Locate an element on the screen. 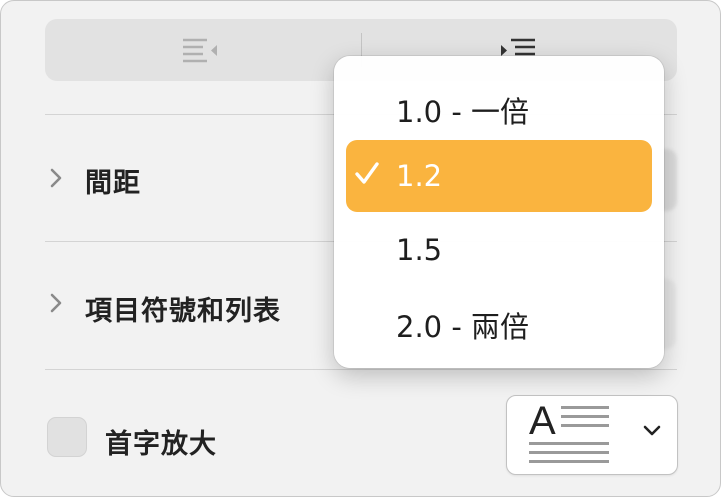 This screenshot has width=721, height=497. drop-cap-label: 首字放大 is located at coordinates (161, 444).